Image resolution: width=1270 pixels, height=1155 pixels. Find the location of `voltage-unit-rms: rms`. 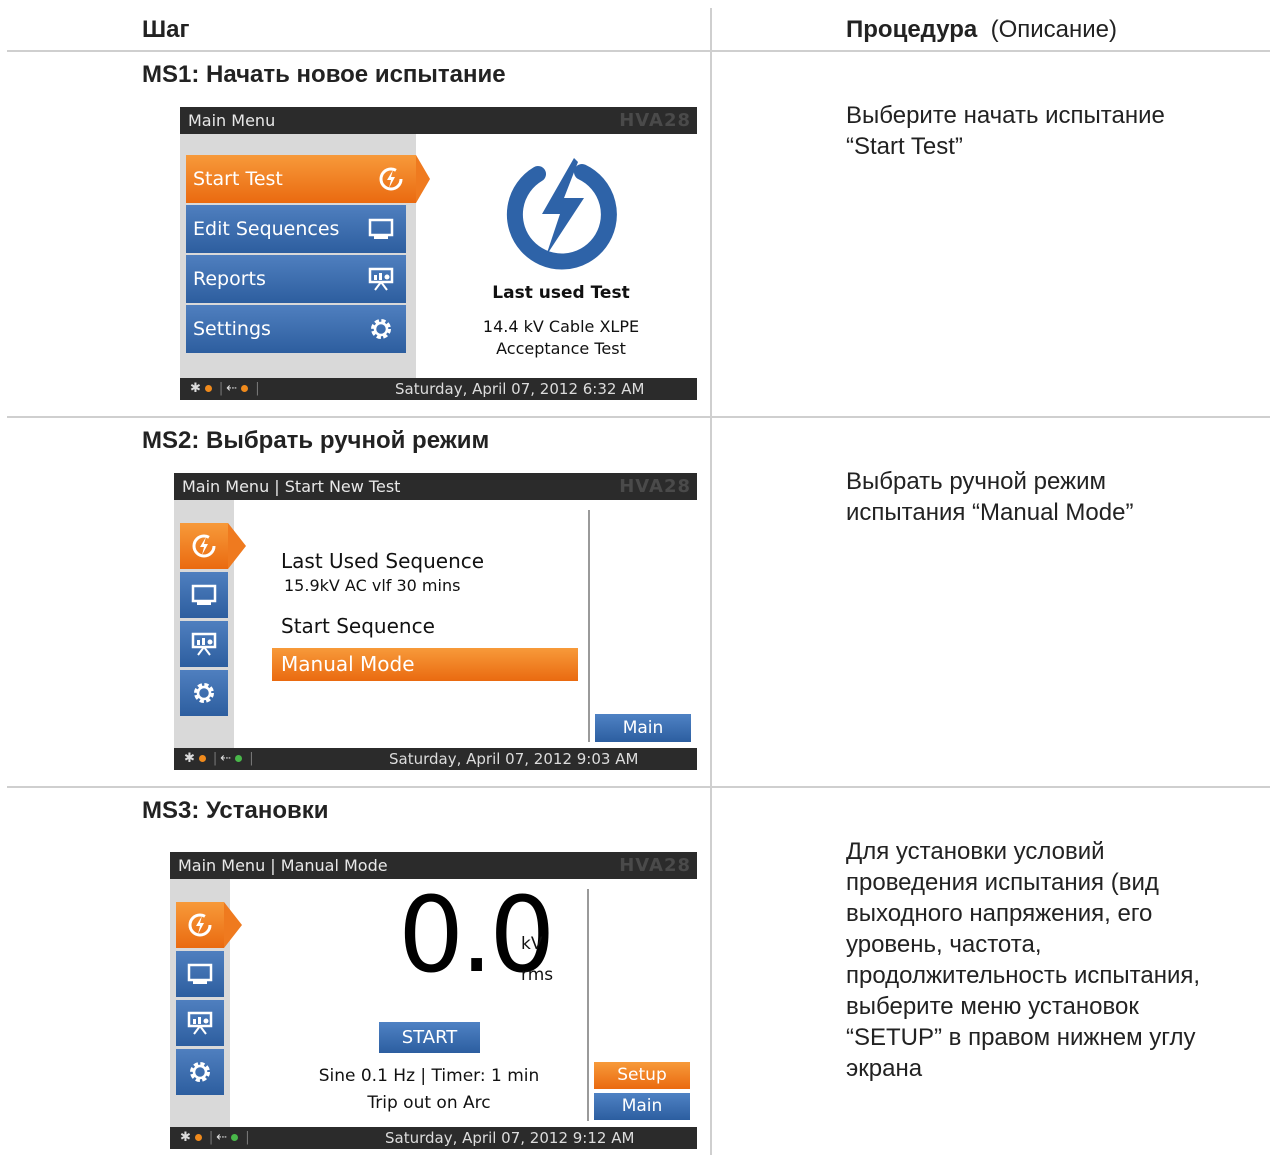

voltage-unit-rms: rms is located at coordinates (537, 975).